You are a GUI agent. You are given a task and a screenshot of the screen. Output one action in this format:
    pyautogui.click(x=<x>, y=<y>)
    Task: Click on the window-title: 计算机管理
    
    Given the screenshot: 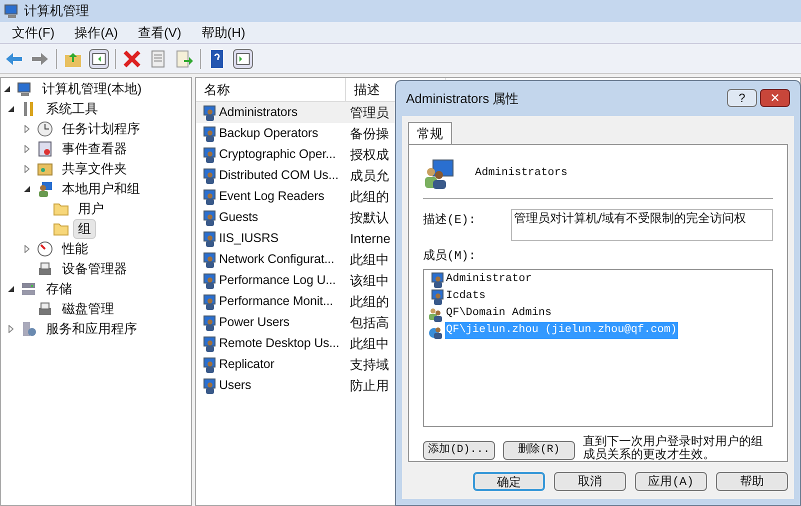 What is the action you would take?
    pyautogui.click(x=56, y=11)
    